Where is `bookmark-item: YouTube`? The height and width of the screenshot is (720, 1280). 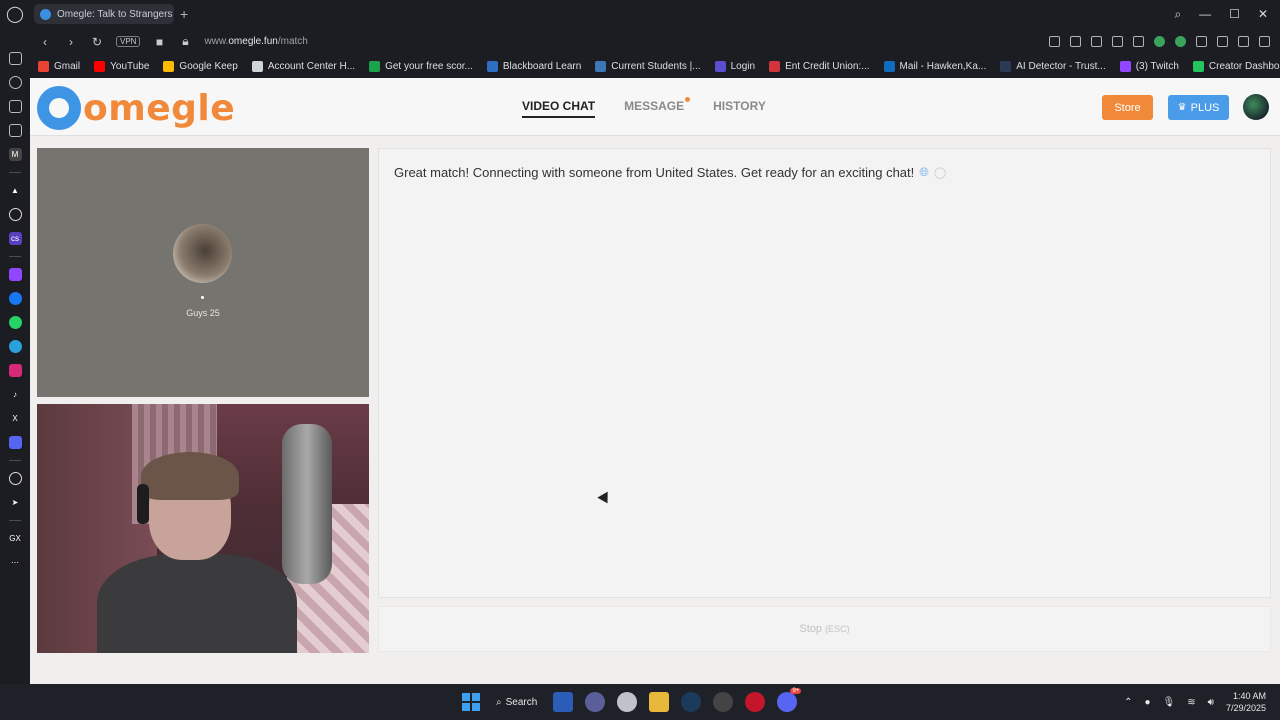 bookmark-item: YouTube is located at coordinates (121, 66).